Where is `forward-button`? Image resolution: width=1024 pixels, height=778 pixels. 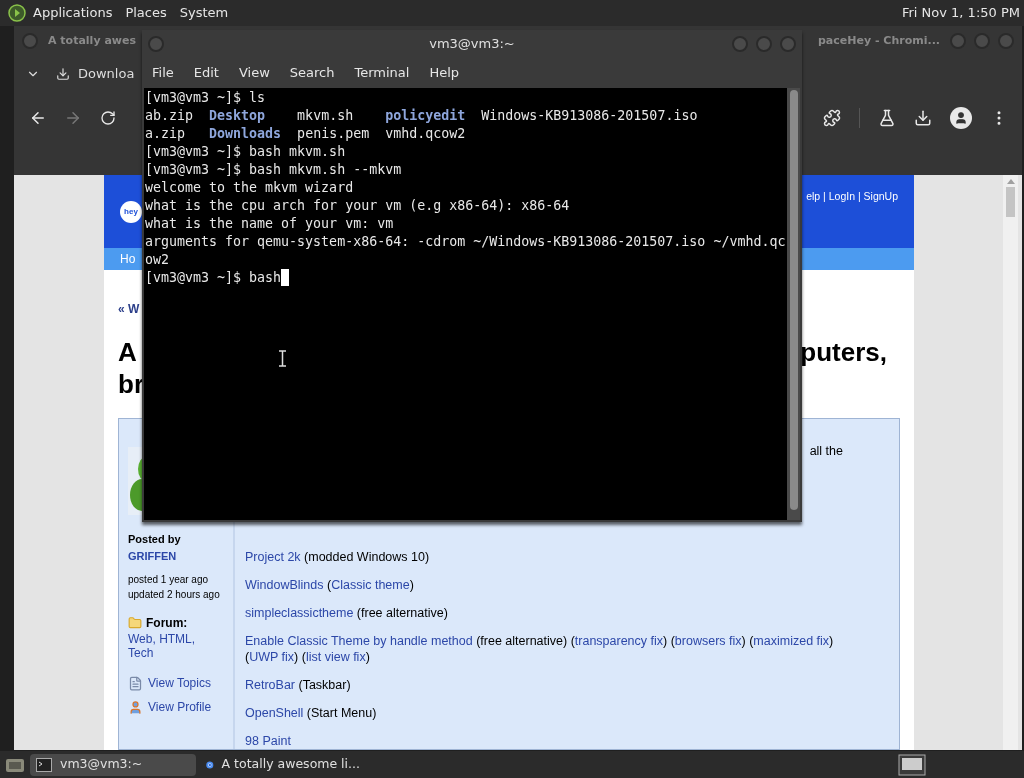
forward-button is located at coordinates (73, 118).